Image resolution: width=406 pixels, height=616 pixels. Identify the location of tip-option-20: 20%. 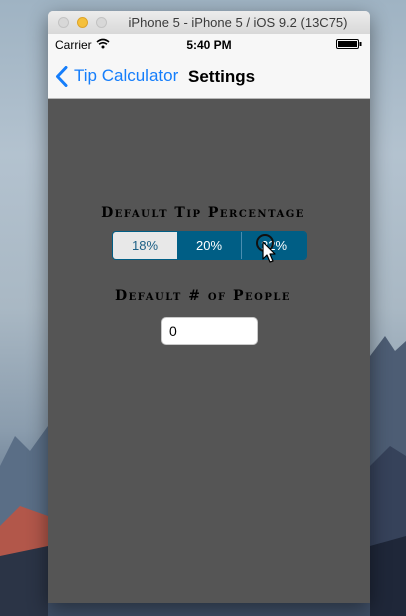
(209, 245).